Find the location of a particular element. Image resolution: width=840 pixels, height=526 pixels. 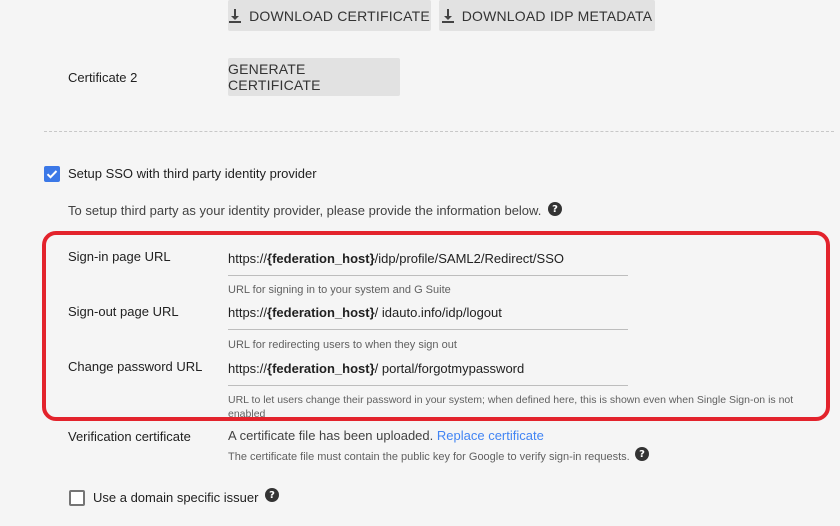

download-idp-metadata-button: DOWNLOAD IDP METADATA is located at coordinates (547, 15).